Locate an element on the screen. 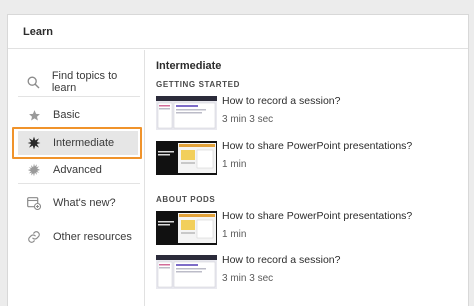 The image size is (474, 306). link-icon is located at coordinates (34, 237).